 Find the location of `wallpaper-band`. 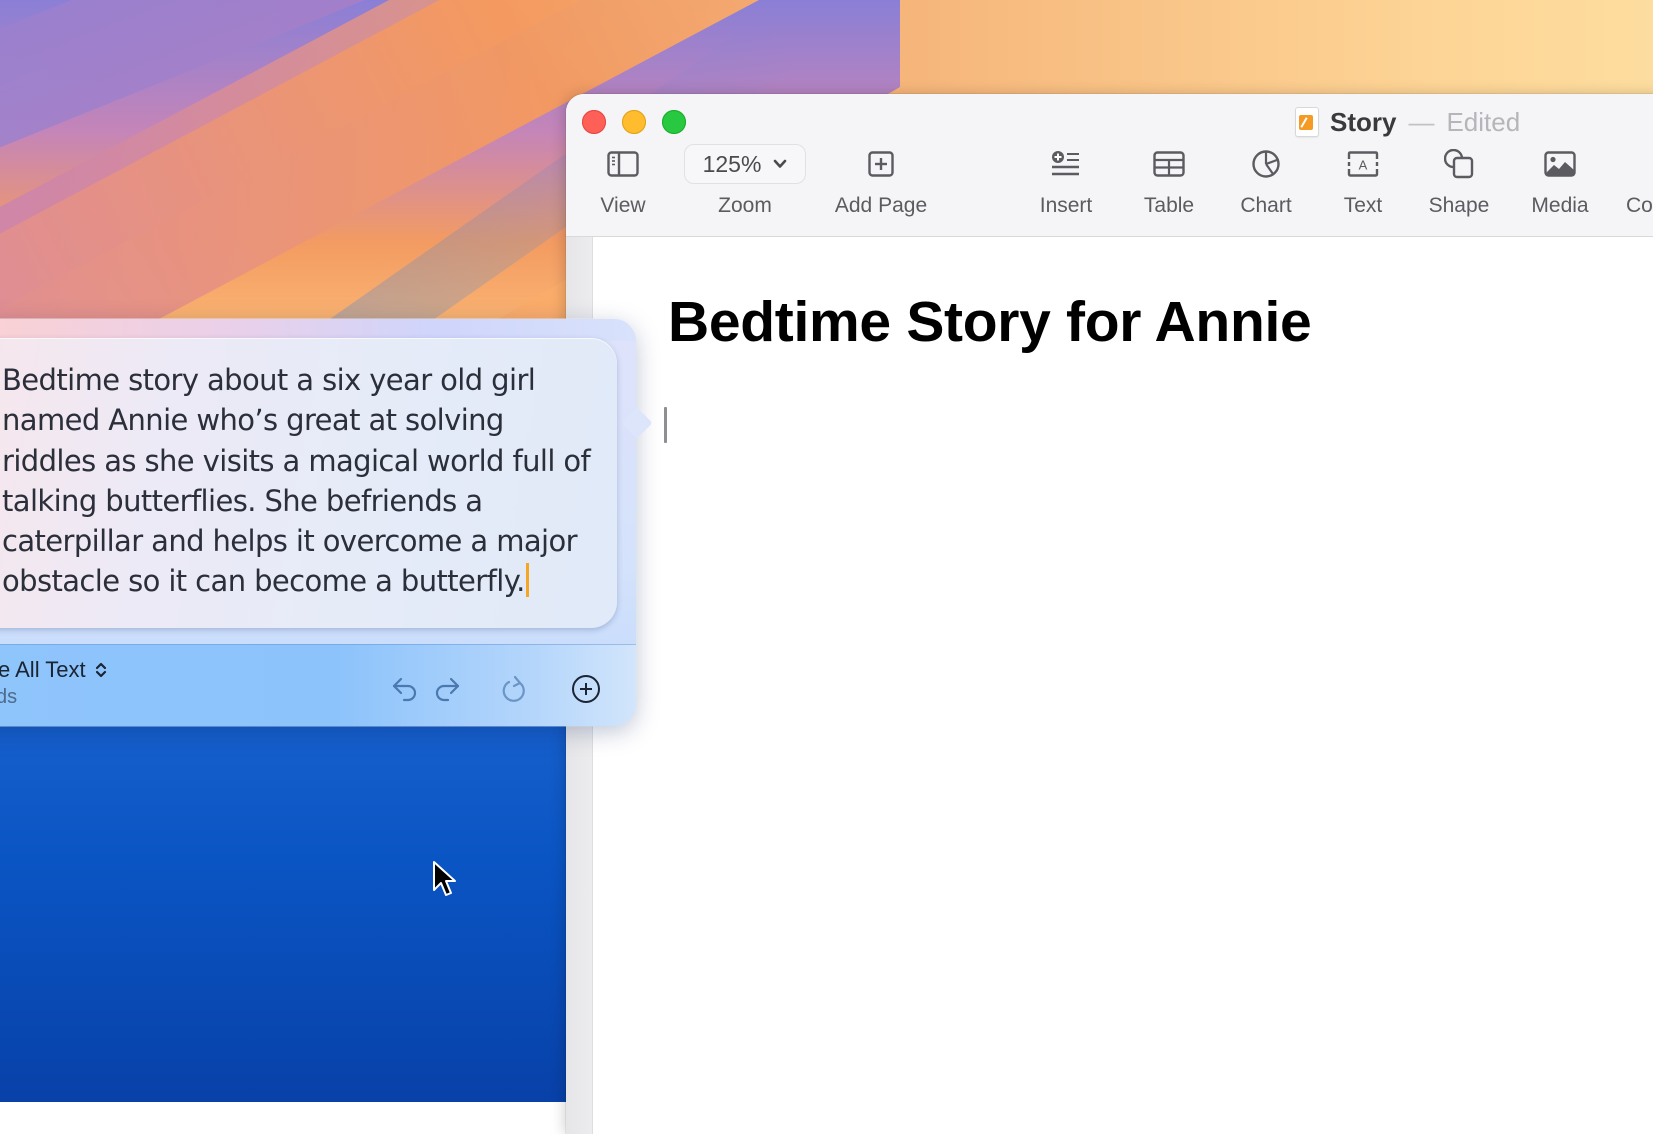

wallpaper-band is located at coordinates (1276, 50).